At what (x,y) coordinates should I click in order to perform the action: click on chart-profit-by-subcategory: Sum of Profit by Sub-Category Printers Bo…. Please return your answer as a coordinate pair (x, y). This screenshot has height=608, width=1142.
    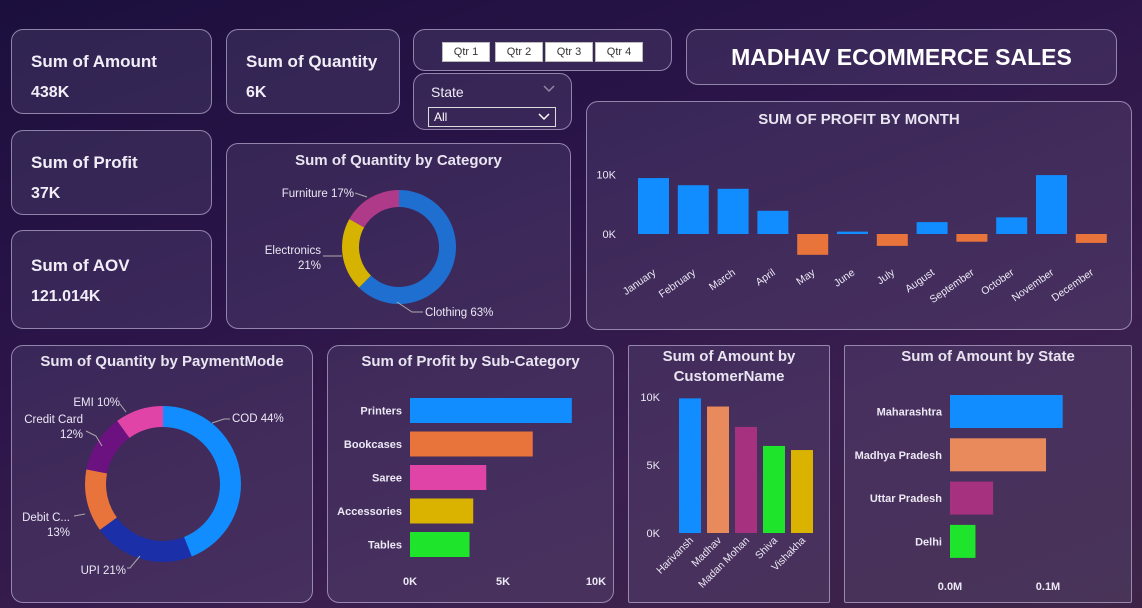
    Looking at the image, I should click on (470, 474).